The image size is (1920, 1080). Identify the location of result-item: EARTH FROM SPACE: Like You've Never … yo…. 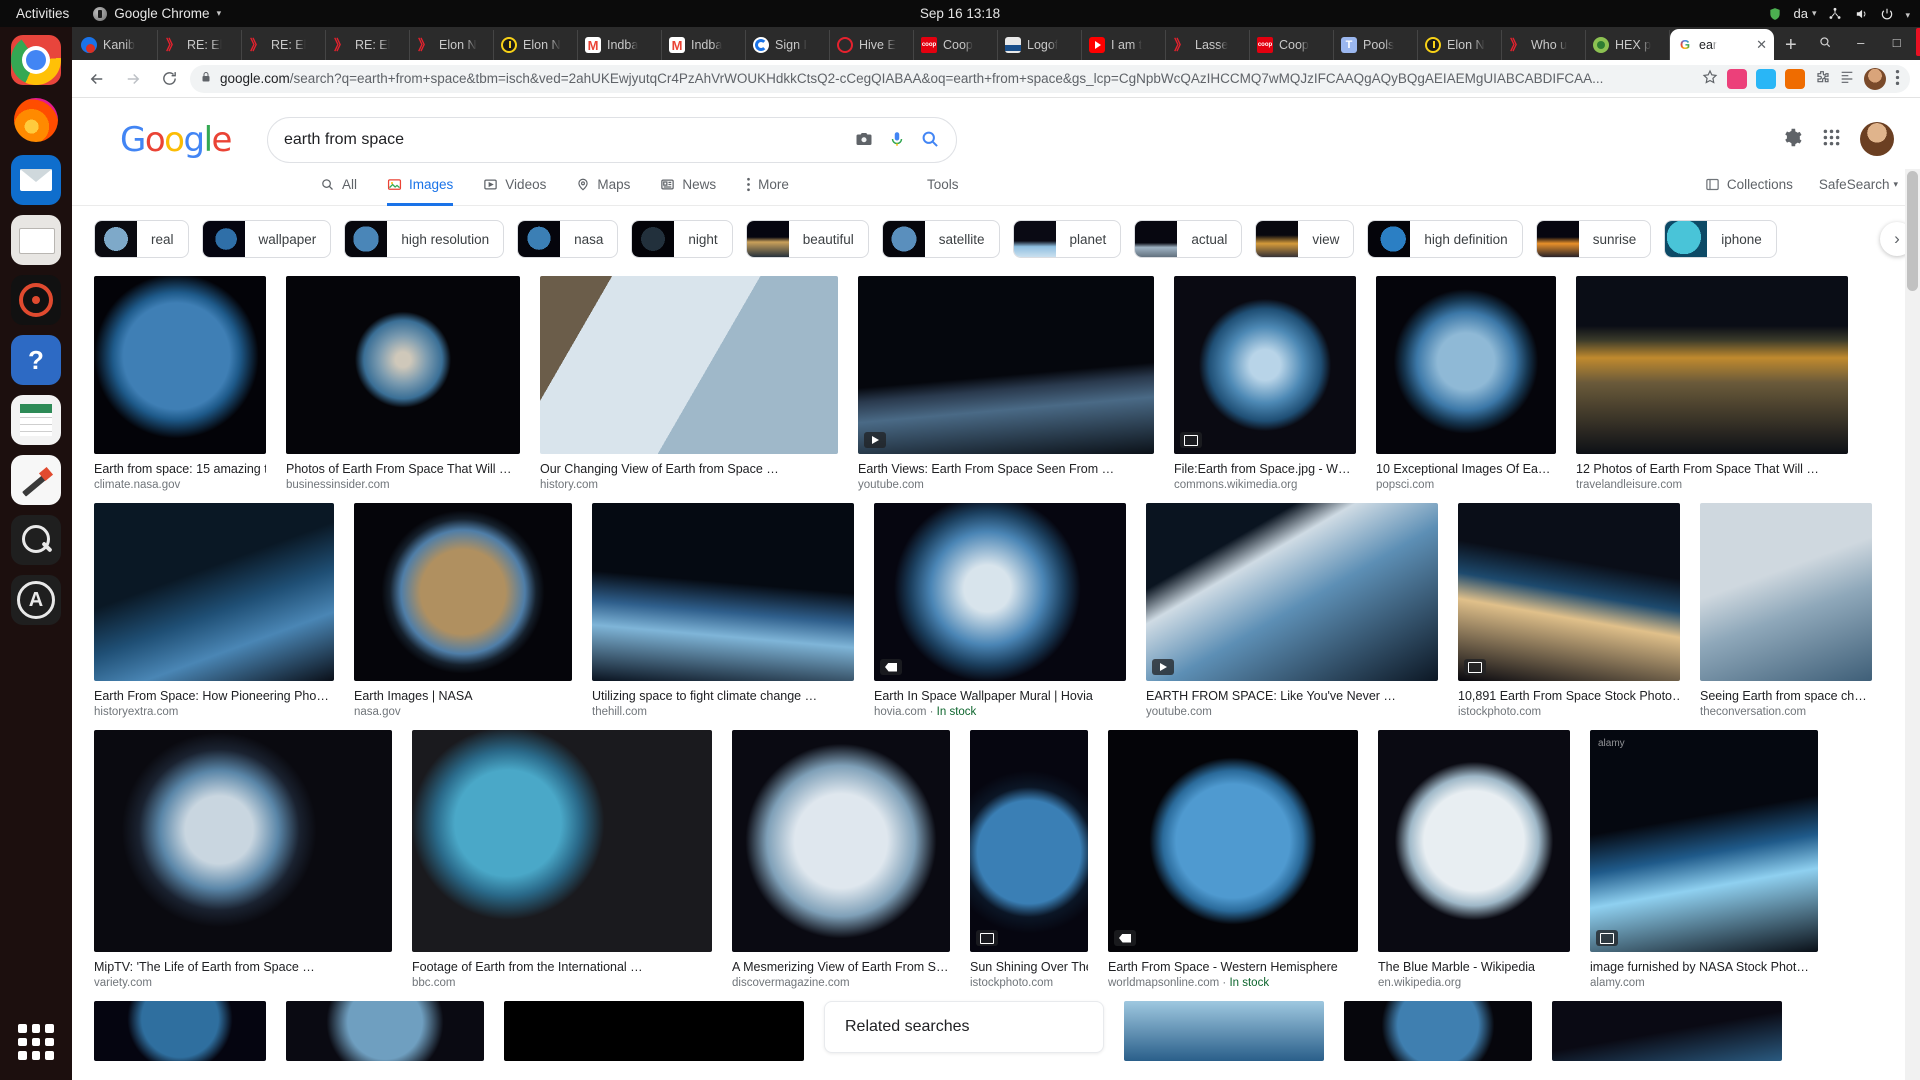
(1292, 610).